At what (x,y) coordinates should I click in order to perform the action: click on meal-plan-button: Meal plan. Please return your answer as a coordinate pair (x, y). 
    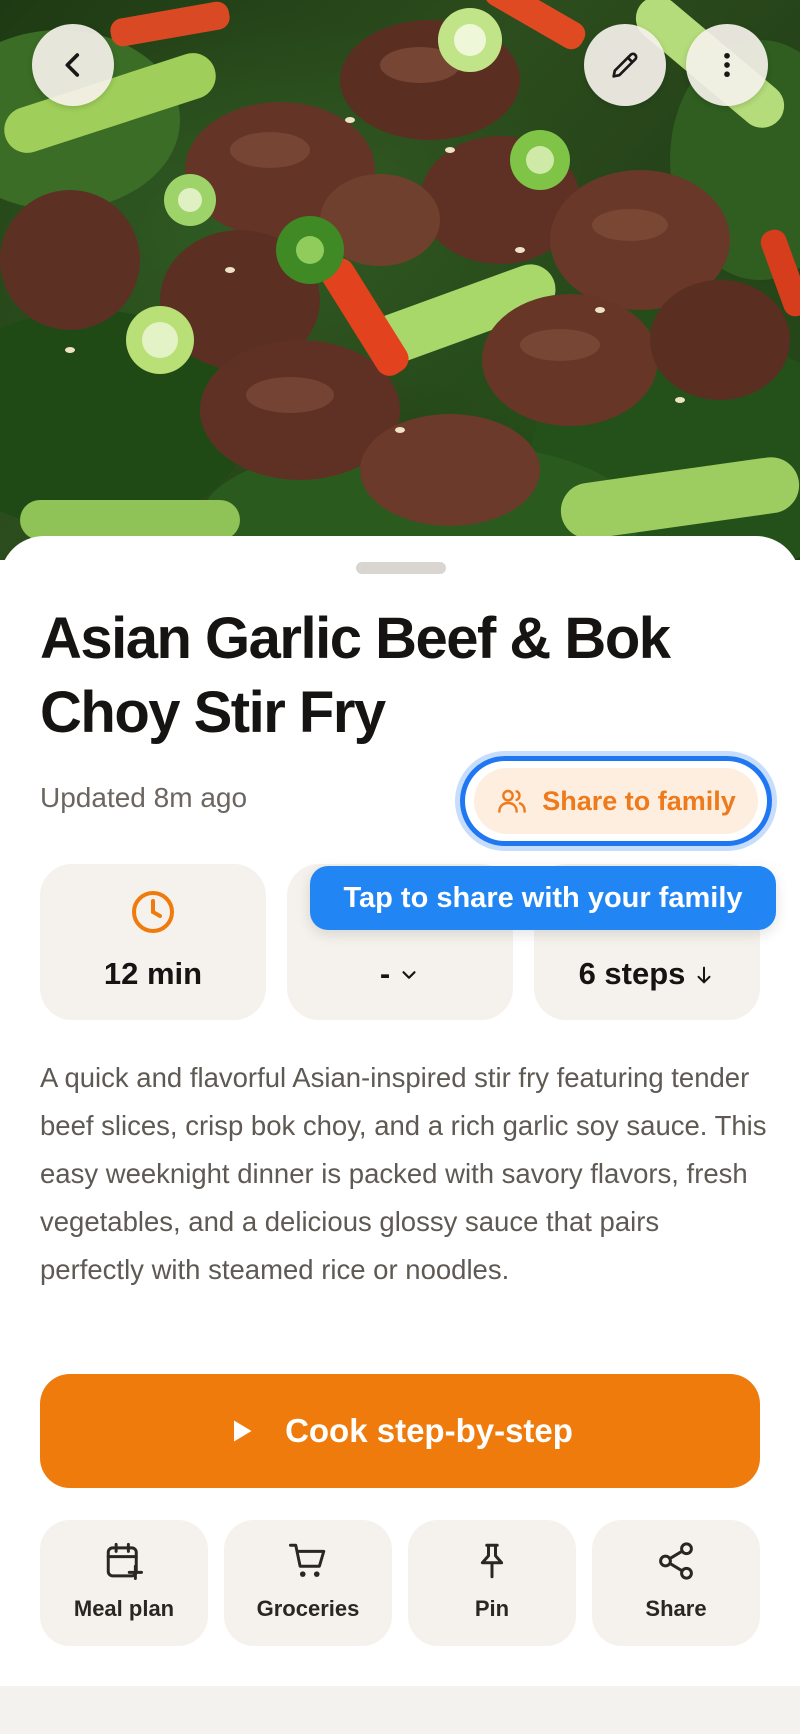
    Looking at the image, I should click on (124, 1583).